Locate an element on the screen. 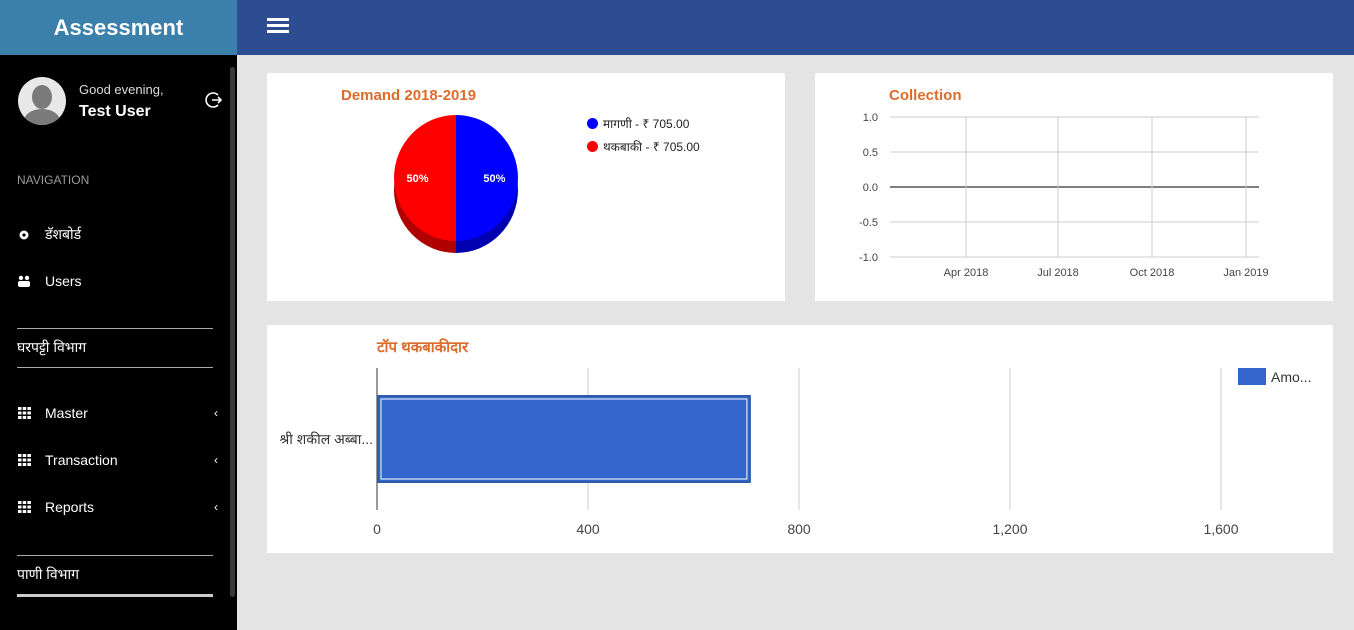 The width and height of the screenshot is (1354, 630). x-tick-label: Oct 2018 is located at coordinates (1152, 273).